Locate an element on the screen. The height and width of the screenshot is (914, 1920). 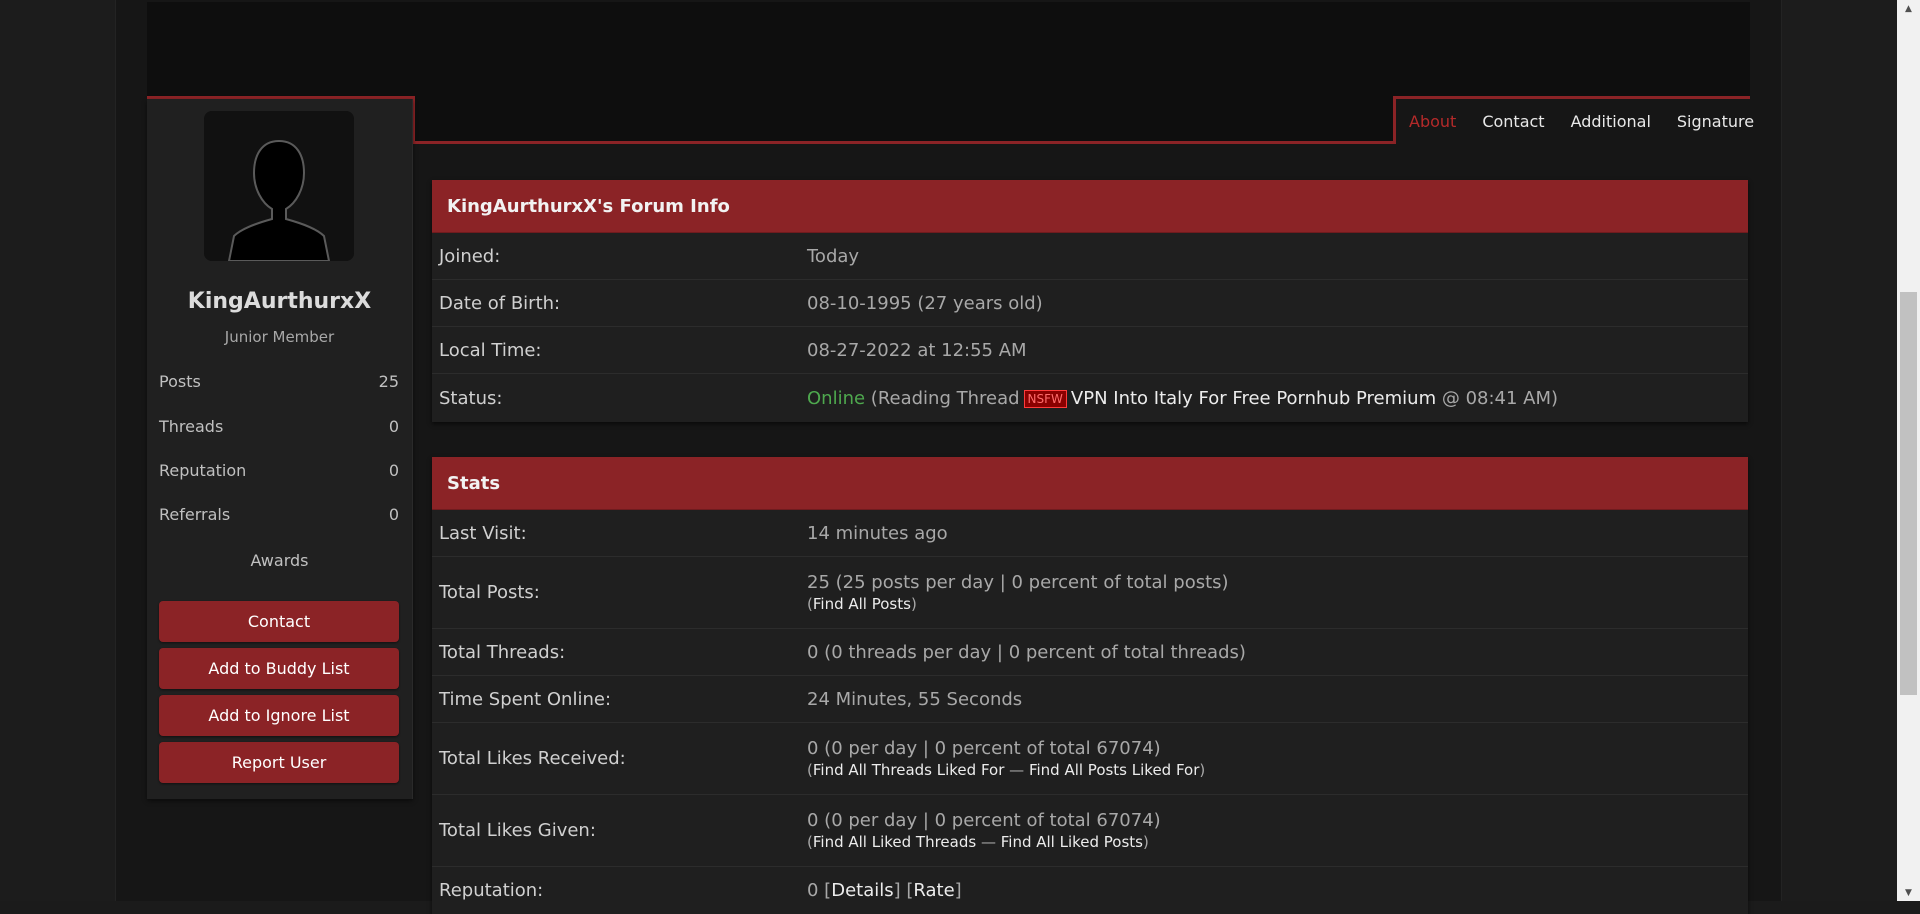
row-value: 08-27-2022 at 12:55 AM is located at coordinates (917, 350).